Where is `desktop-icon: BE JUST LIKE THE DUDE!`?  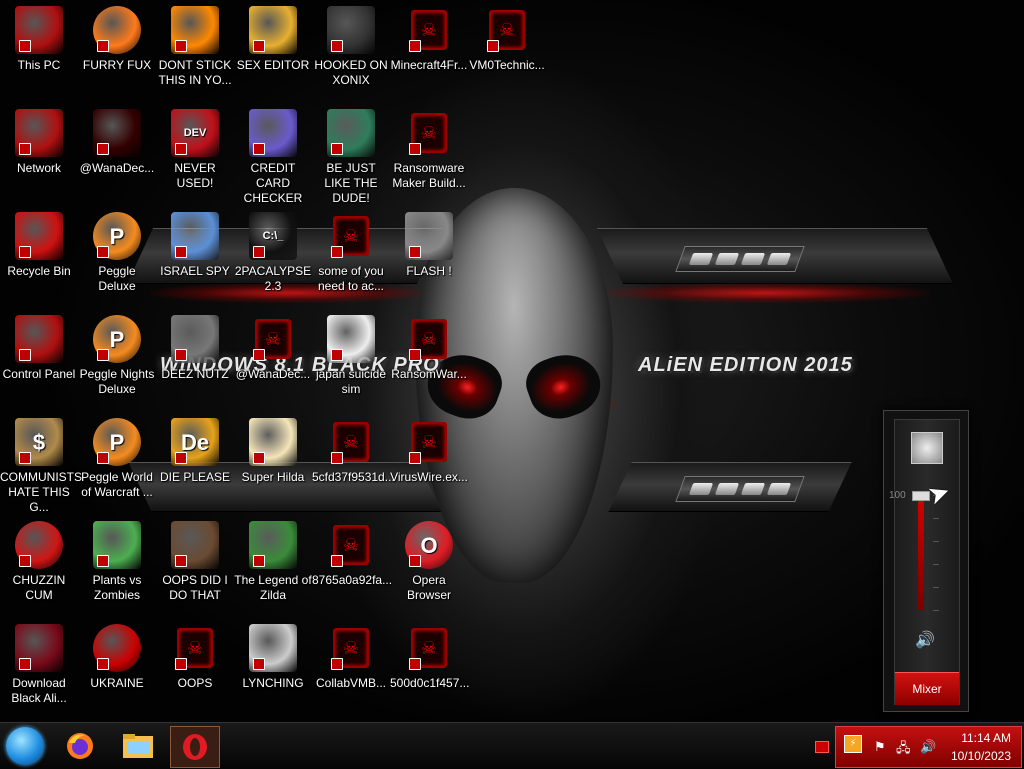
desktop-icon: BE JUST LIKE THE DUDE! is located at coordinates (351, 157).